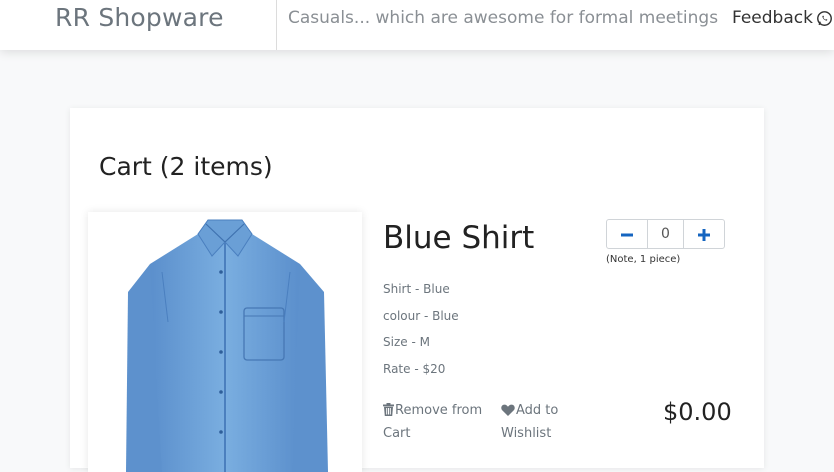 The width and height of the screenshot is (834, 472). Describe the element at coordinates (227, 345) in the screenshot. I see `blue-shirt-image` at that location.